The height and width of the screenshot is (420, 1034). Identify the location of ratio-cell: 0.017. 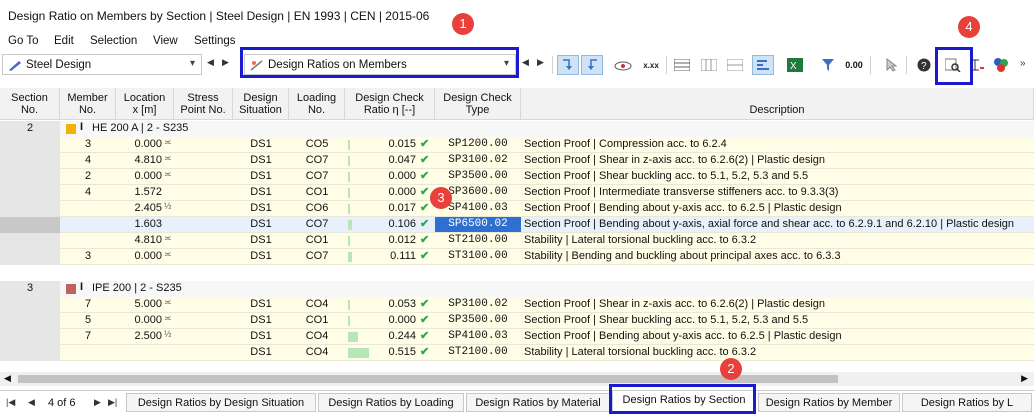
(402, 208).